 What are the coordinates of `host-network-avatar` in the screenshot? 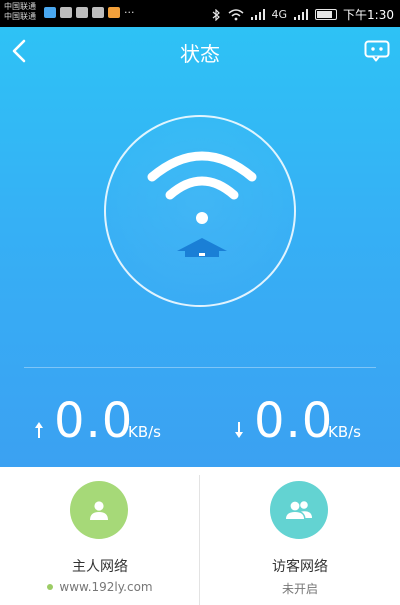 It's located at (99, 510).